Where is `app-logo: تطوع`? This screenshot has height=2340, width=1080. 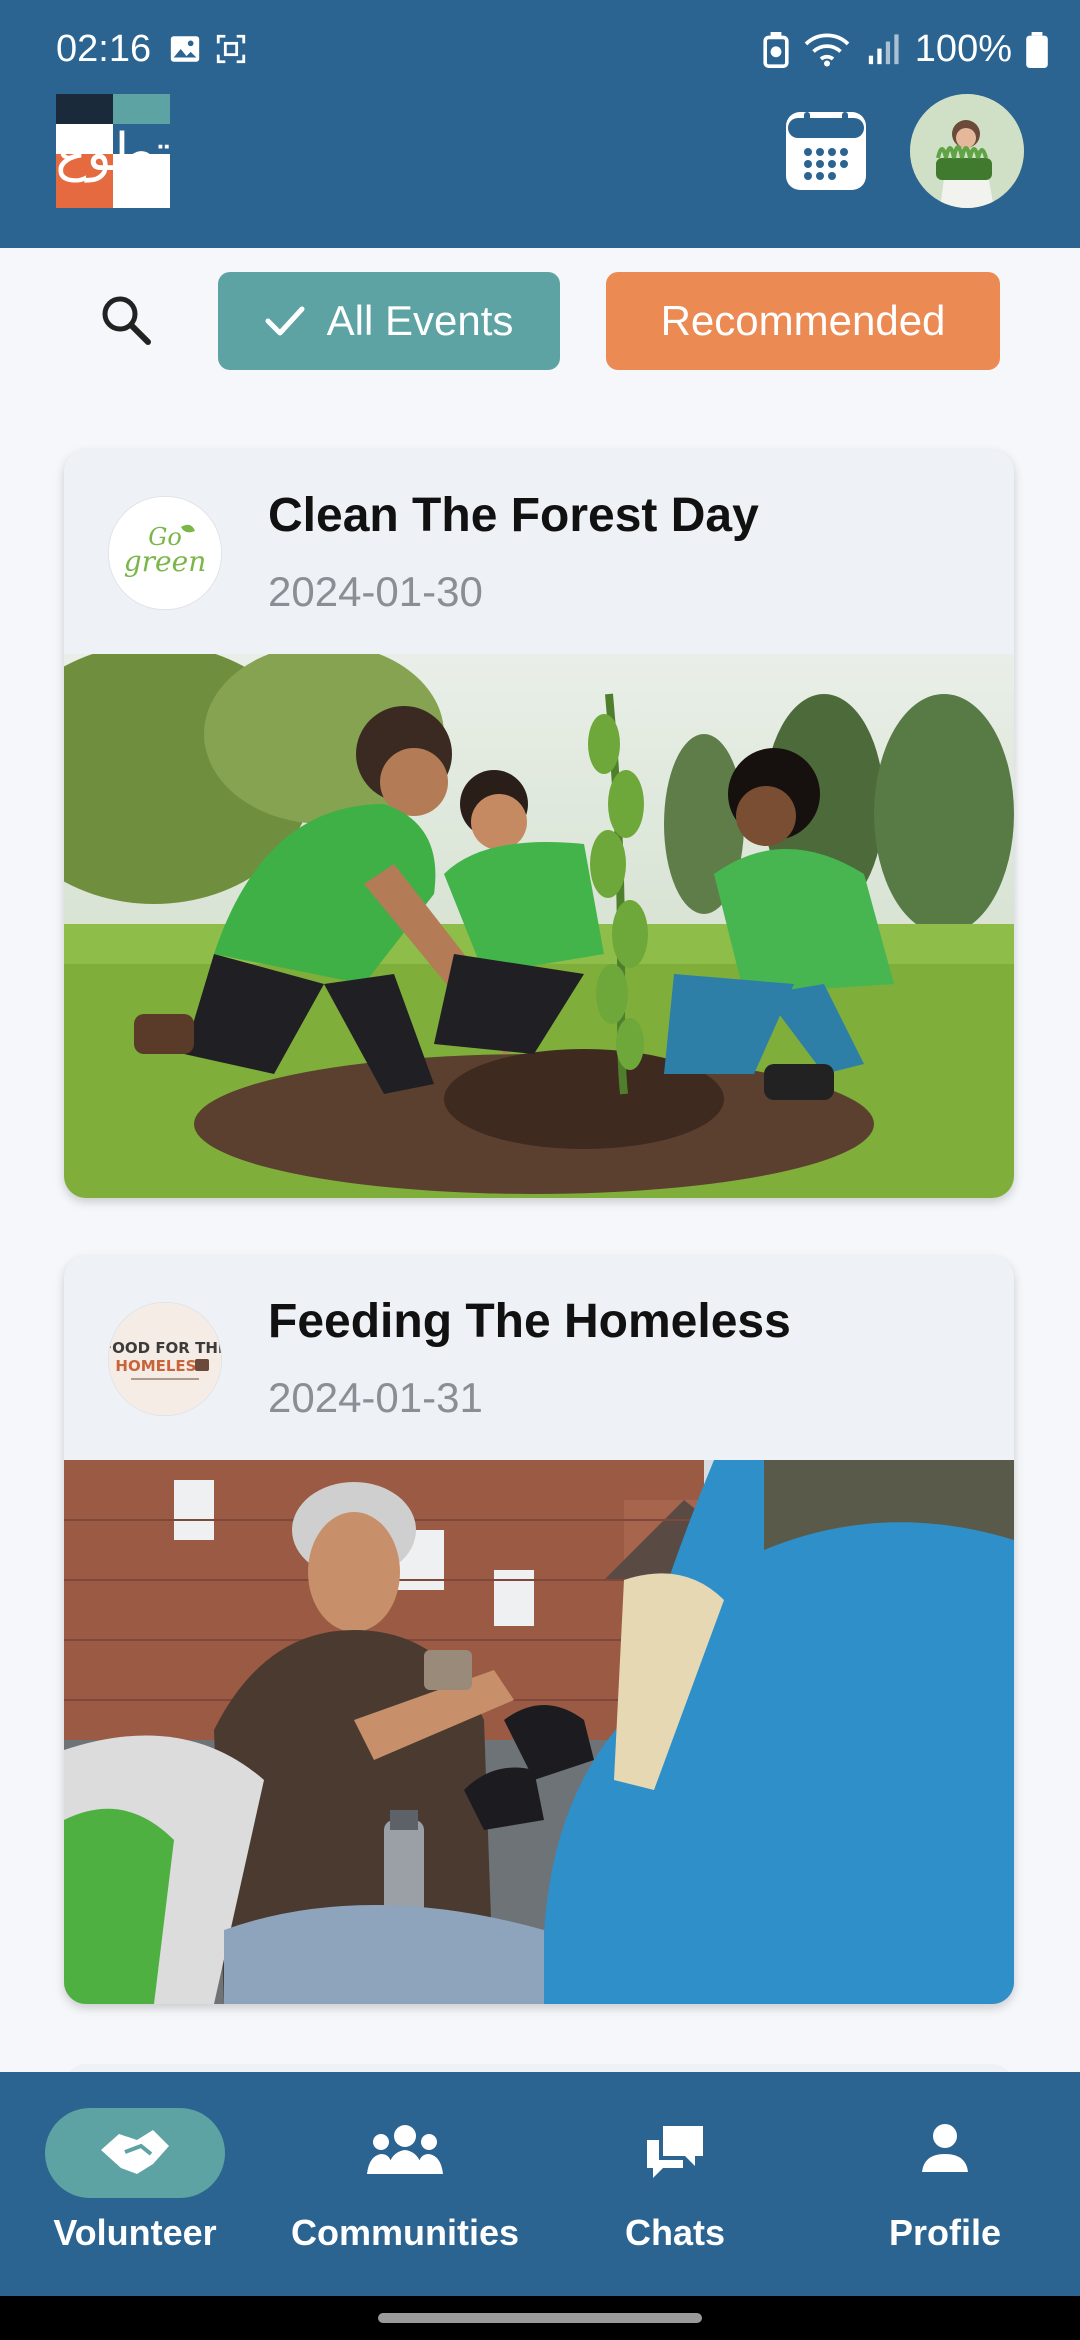 app-logo: تطوع is located at coordinates (113, 151).